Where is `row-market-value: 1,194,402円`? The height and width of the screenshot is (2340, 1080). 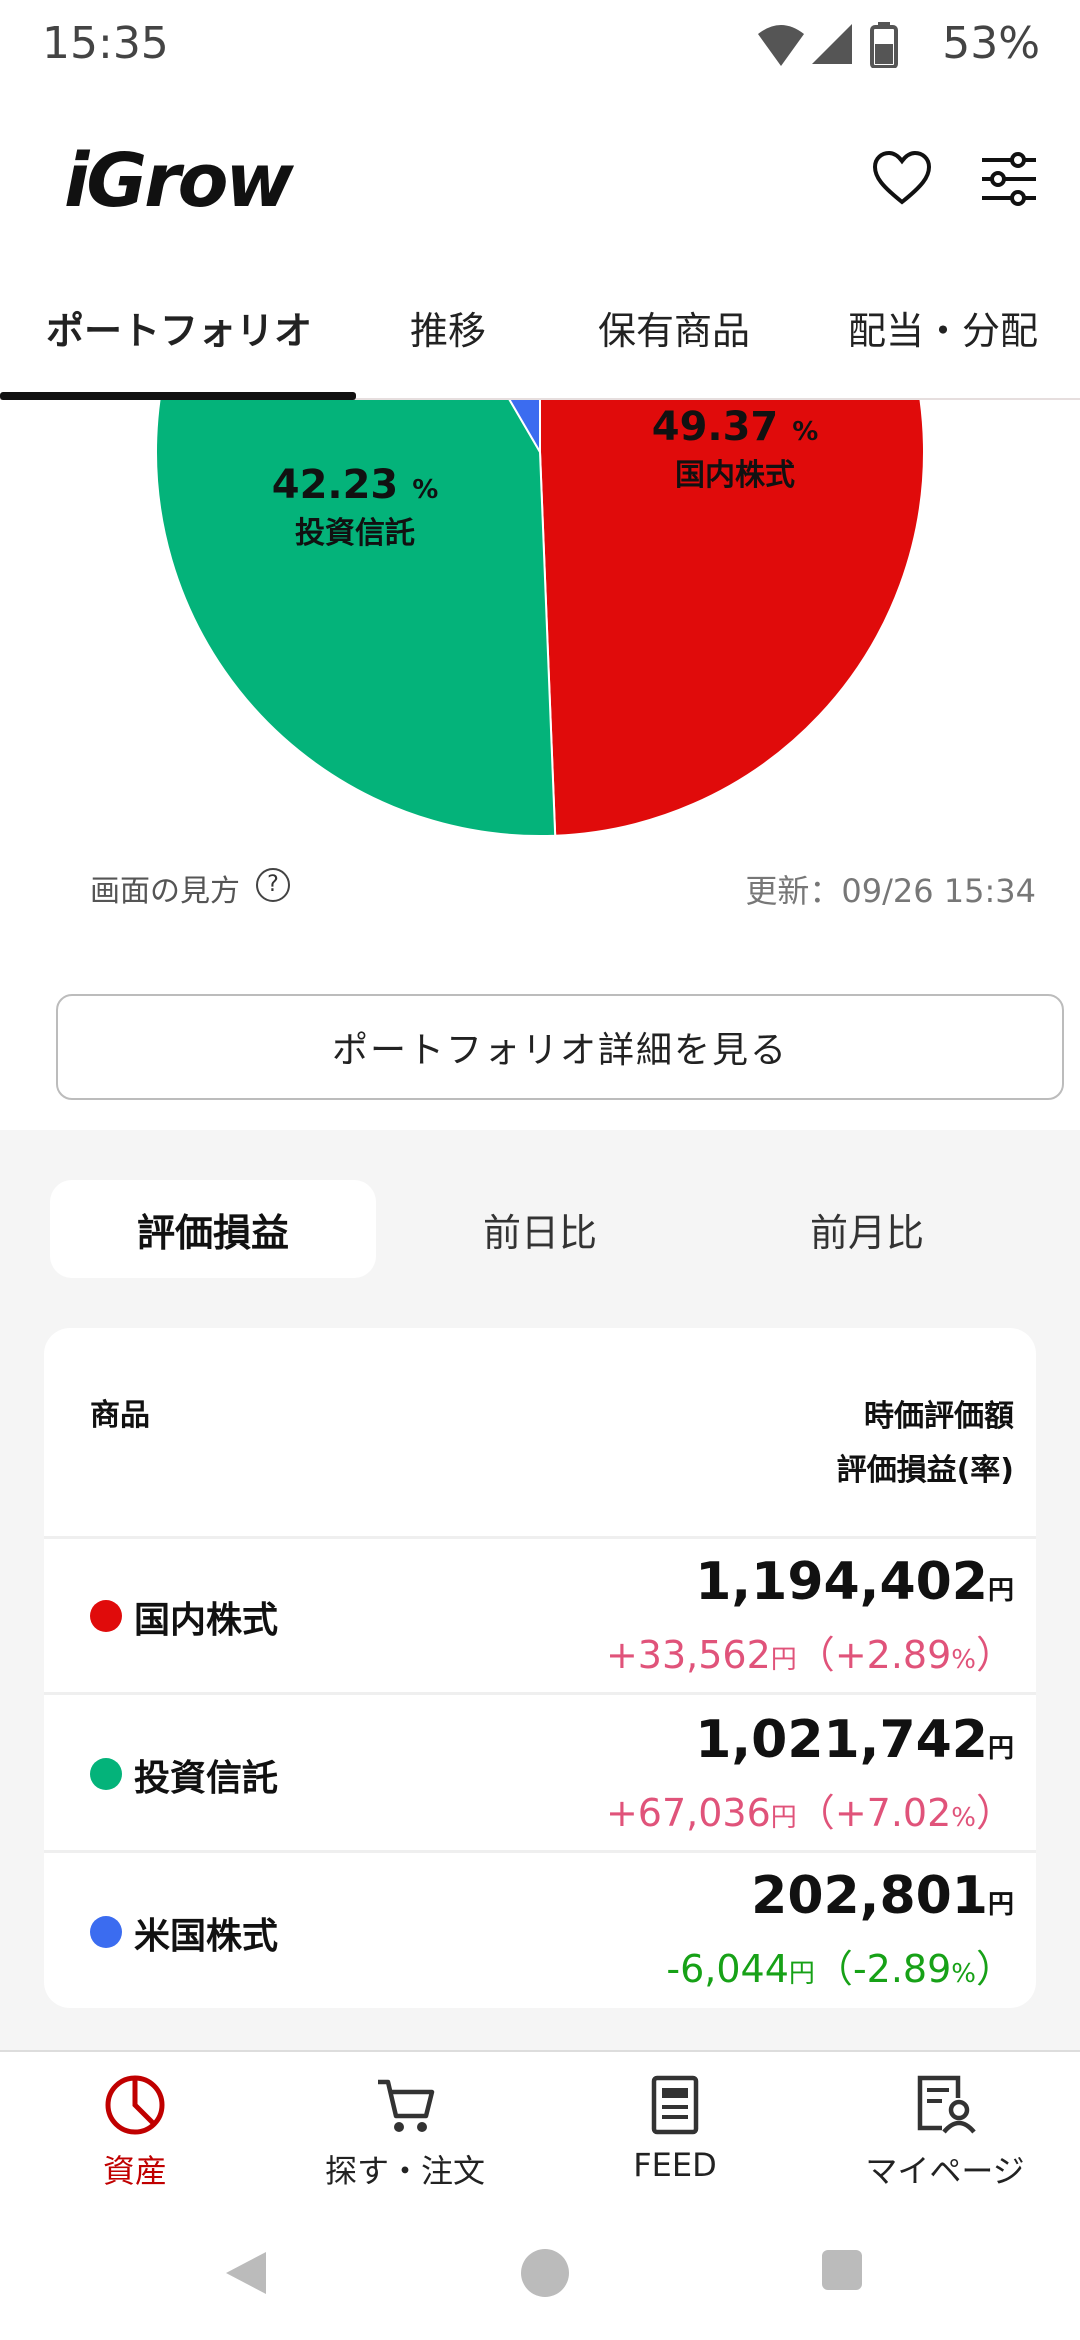
row-market-value: 1,194,402円 is located at coordinates (854, 1582).